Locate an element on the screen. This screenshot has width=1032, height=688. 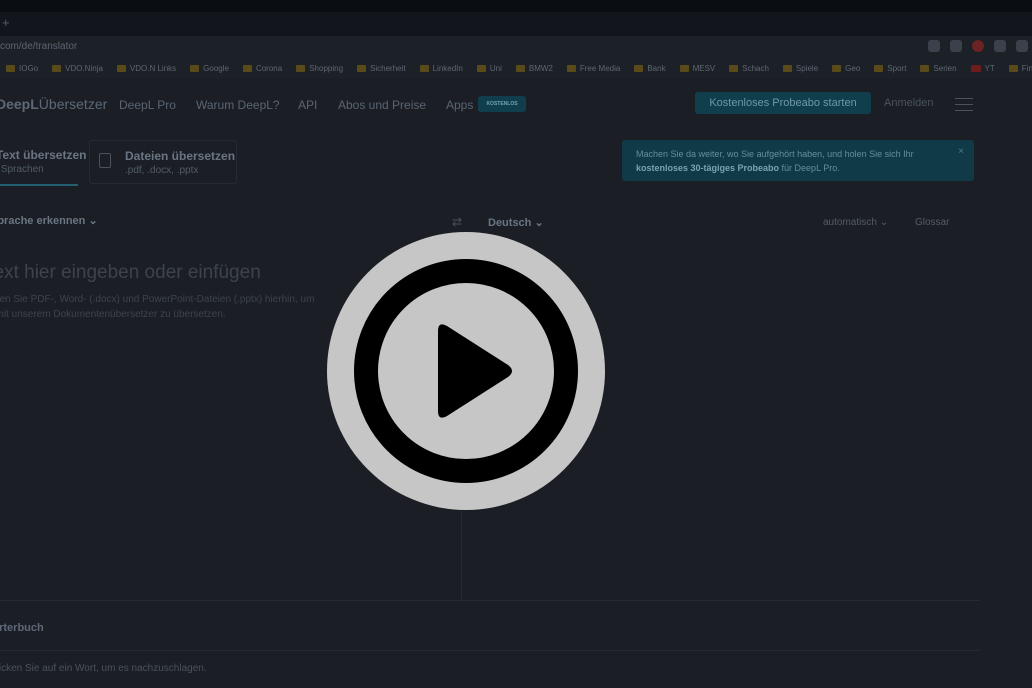
bookmark-item: VDO.Ninja is located at coordinates (77, 68).